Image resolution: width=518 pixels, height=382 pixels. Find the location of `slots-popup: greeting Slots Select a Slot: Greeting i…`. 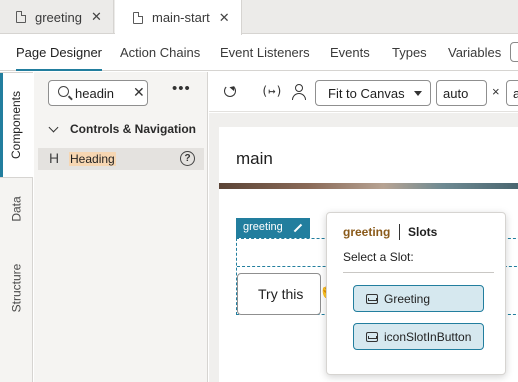

slots-popup: greeting Slots Select a Slot: Greeting i… is located at coordinates (416, 293).